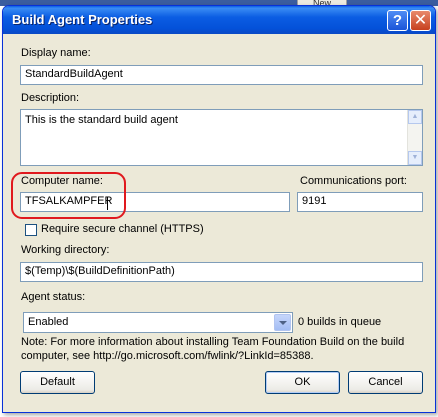 The image size is (438, 417). What do you see at coordinates (122, 229) in the screenshot?
I see `secure-channel-label: Require secure channel (HTTPS)` at bounding box center [122, 229].